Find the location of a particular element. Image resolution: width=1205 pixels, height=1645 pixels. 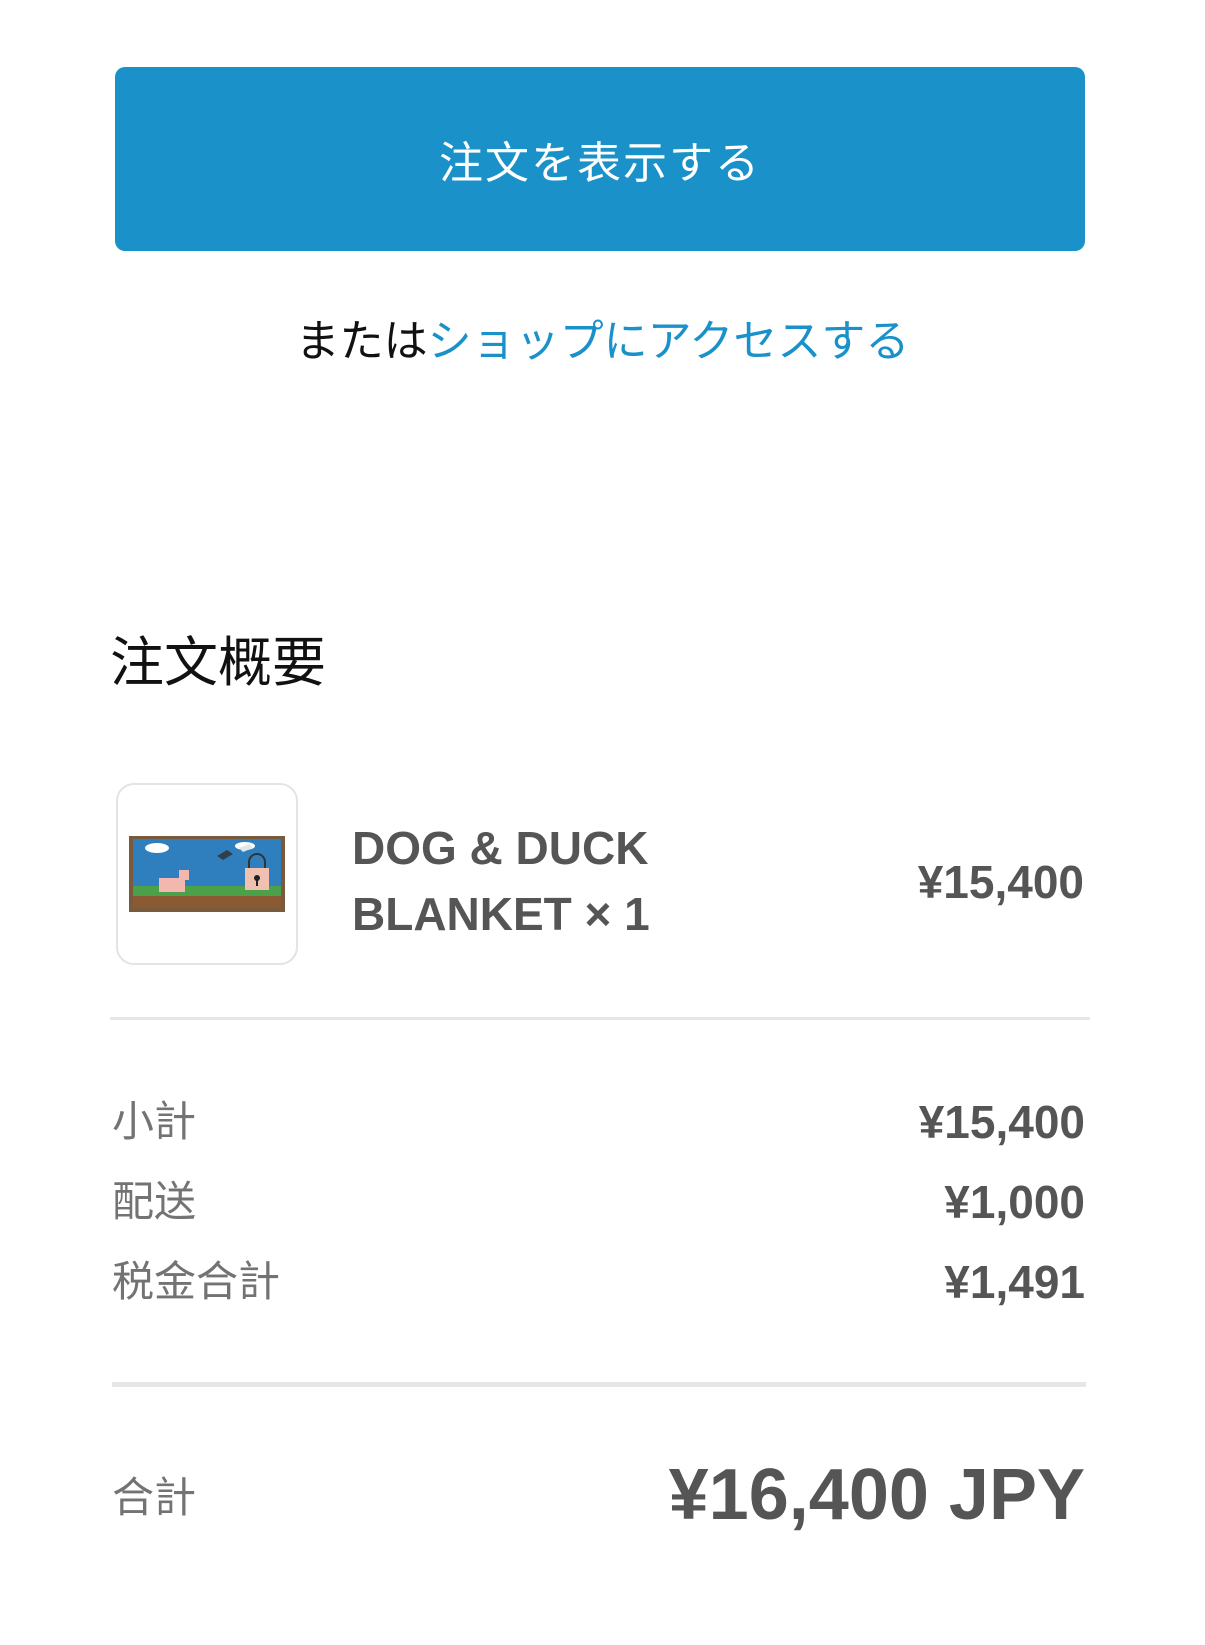

divider is located at coordinates (600, 1018).